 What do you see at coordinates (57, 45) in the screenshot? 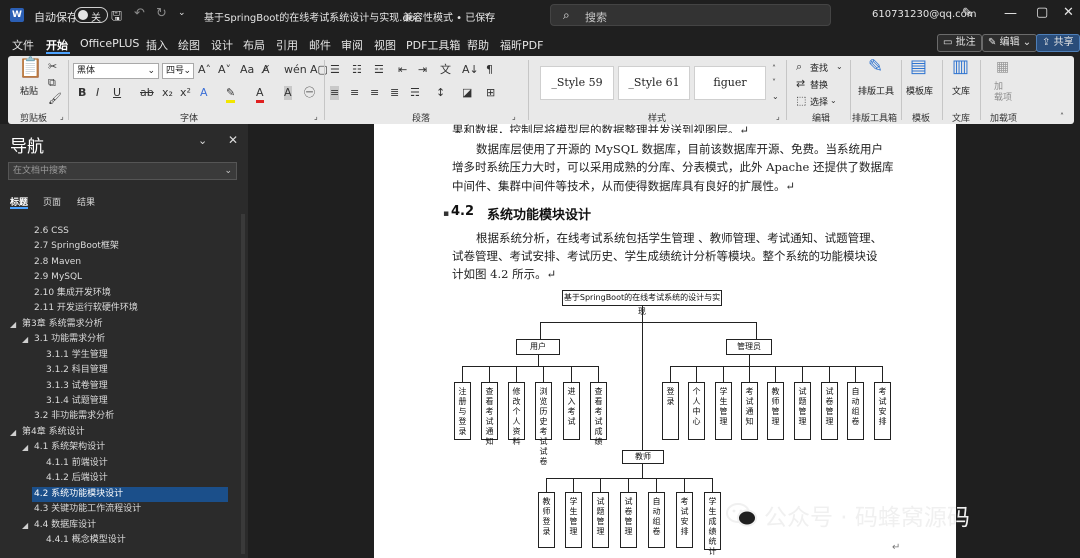
I see `tab-home: 开始` at bounding box center [57, 45].